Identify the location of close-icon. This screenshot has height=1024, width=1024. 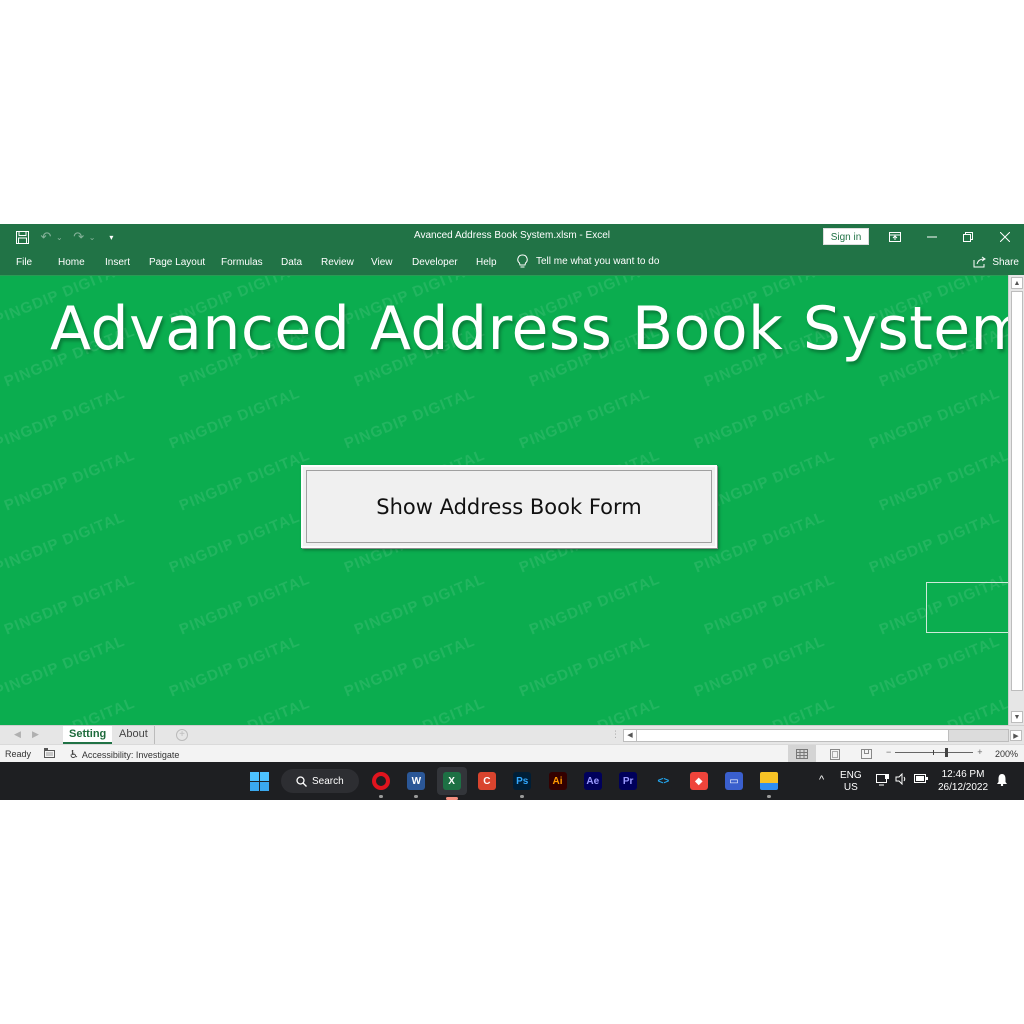
(1005, 237).